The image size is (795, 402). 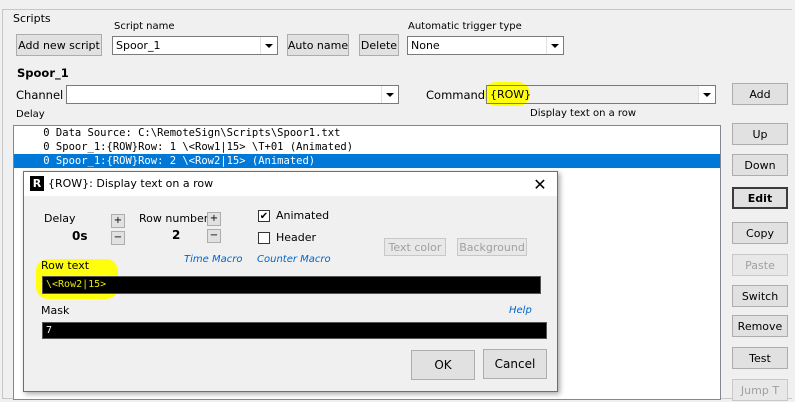 What do you see at coordinates (291, 285) in the screenshot?
I see `row-text-input: \<Row2|15>` at bounding box center [291, 285].